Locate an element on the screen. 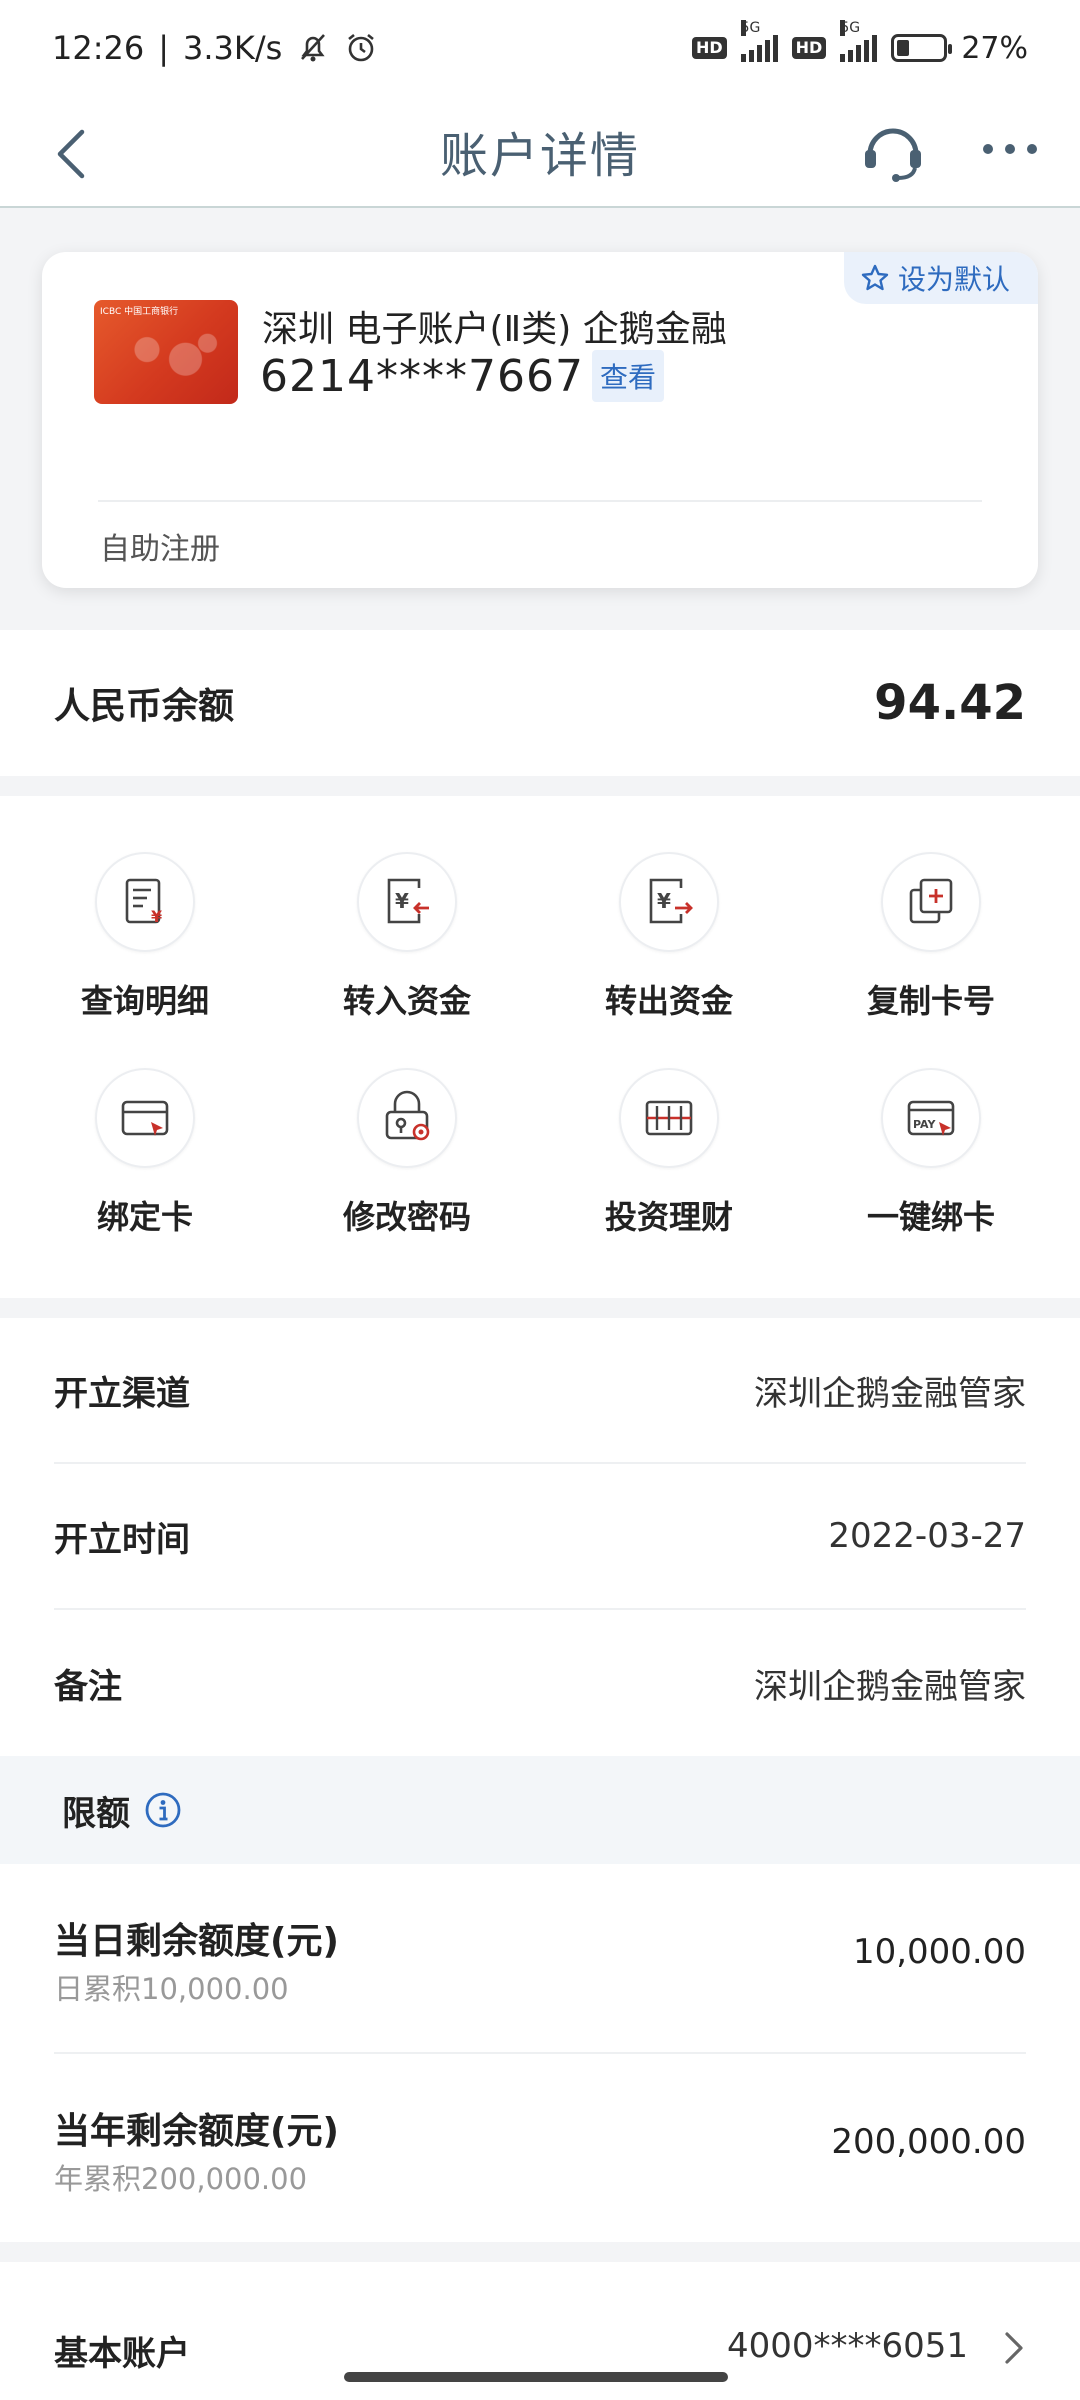  balance-label: 人民币余额 is located at coordinates (144, 706).